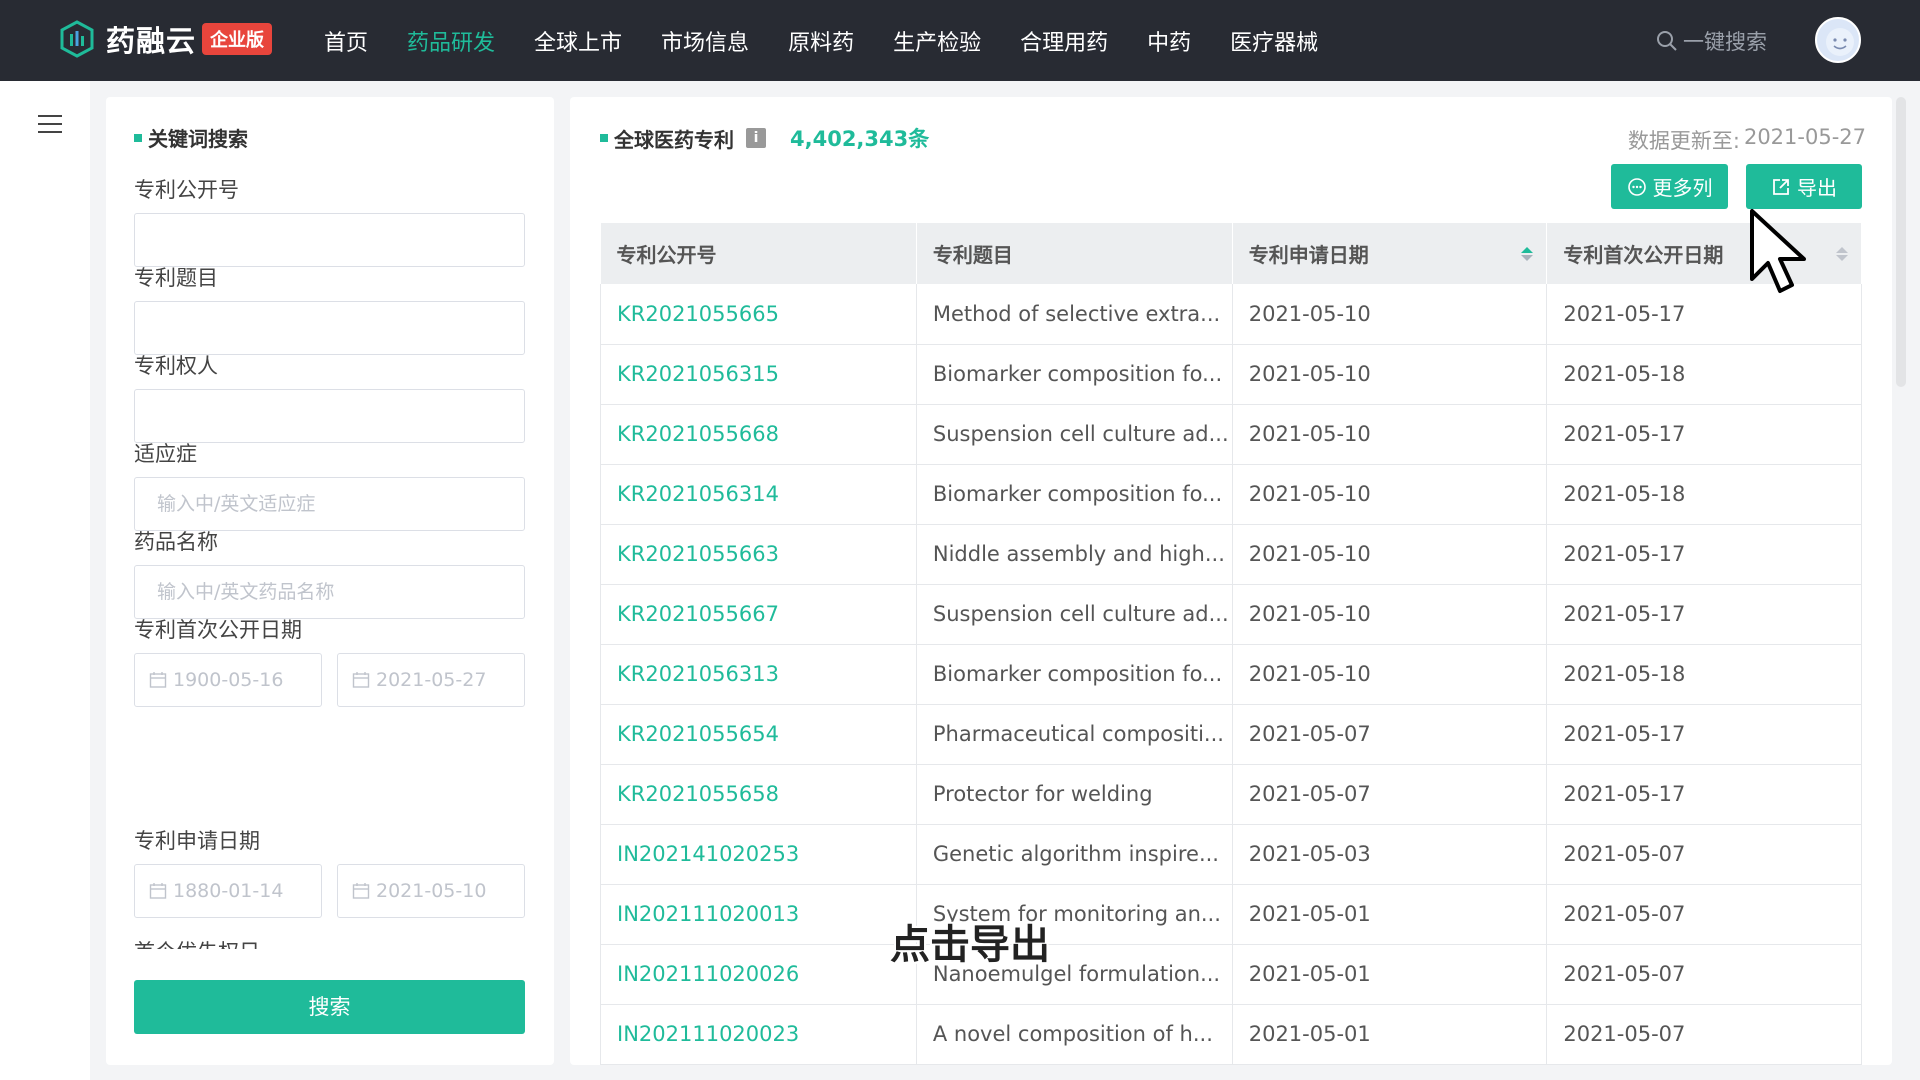 The height and width of the screenshot is (1080, 1920). I want to click on user-avatar, so click(1838, 40).